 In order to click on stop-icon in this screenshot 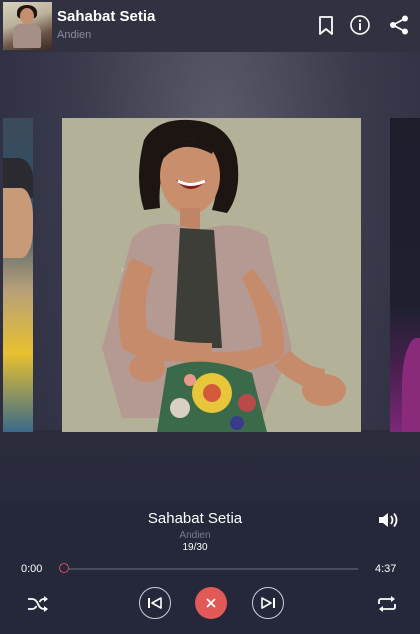, I will do `click(211, 603)`.